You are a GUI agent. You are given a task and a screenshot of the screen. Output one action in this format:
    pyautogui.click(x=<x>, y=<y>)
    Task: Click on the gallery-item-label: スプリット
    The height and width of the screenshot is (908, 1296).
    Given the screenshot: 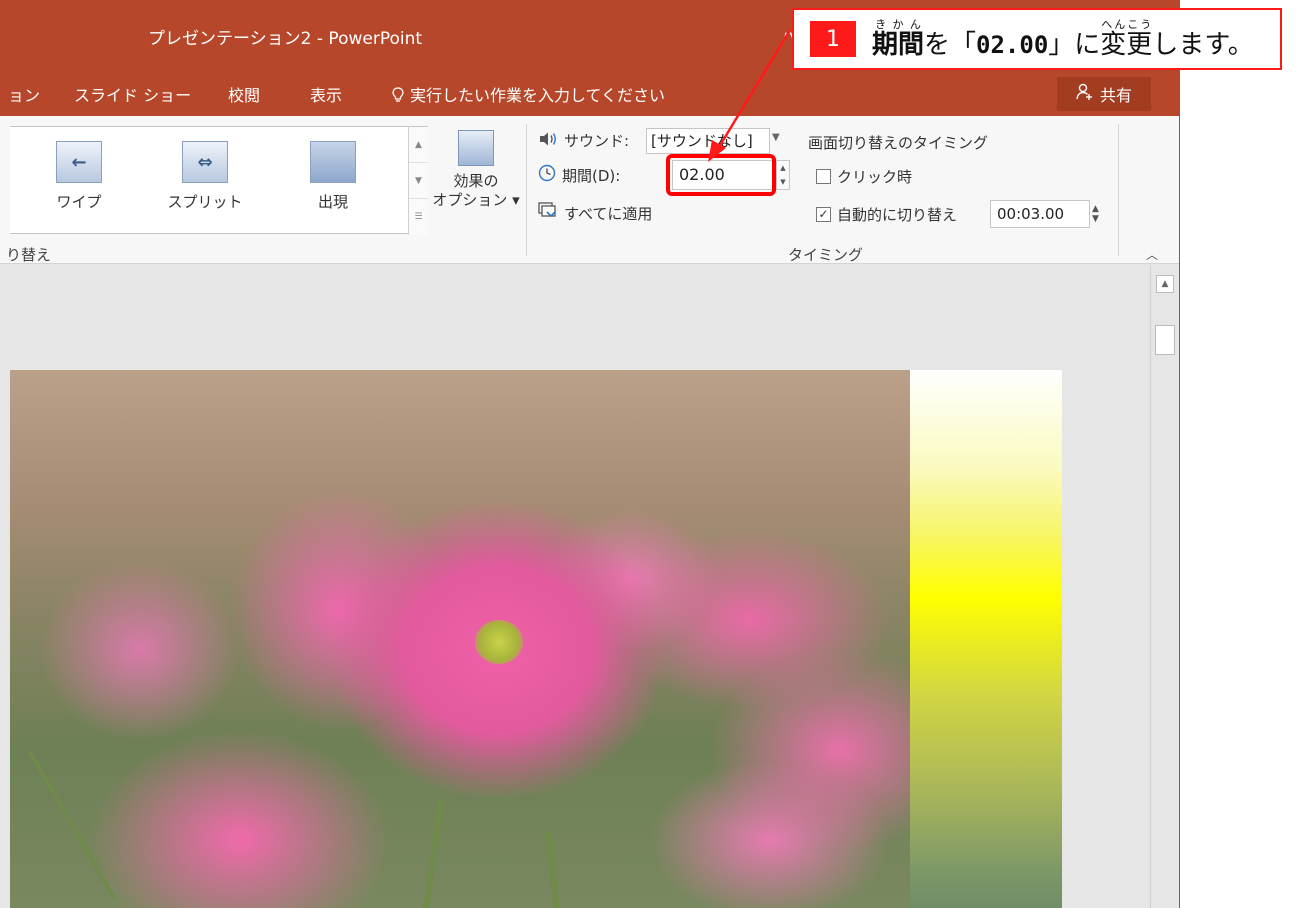 What is the action you would take?
    pyautogui.click(x=205, y=202)
    